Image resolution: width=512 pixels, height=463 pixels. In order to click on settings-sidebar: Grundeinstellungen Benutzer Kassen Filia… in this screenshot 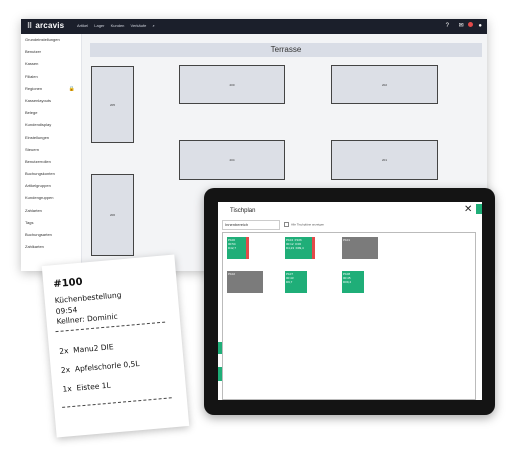, I will do `click(51, 152)`.